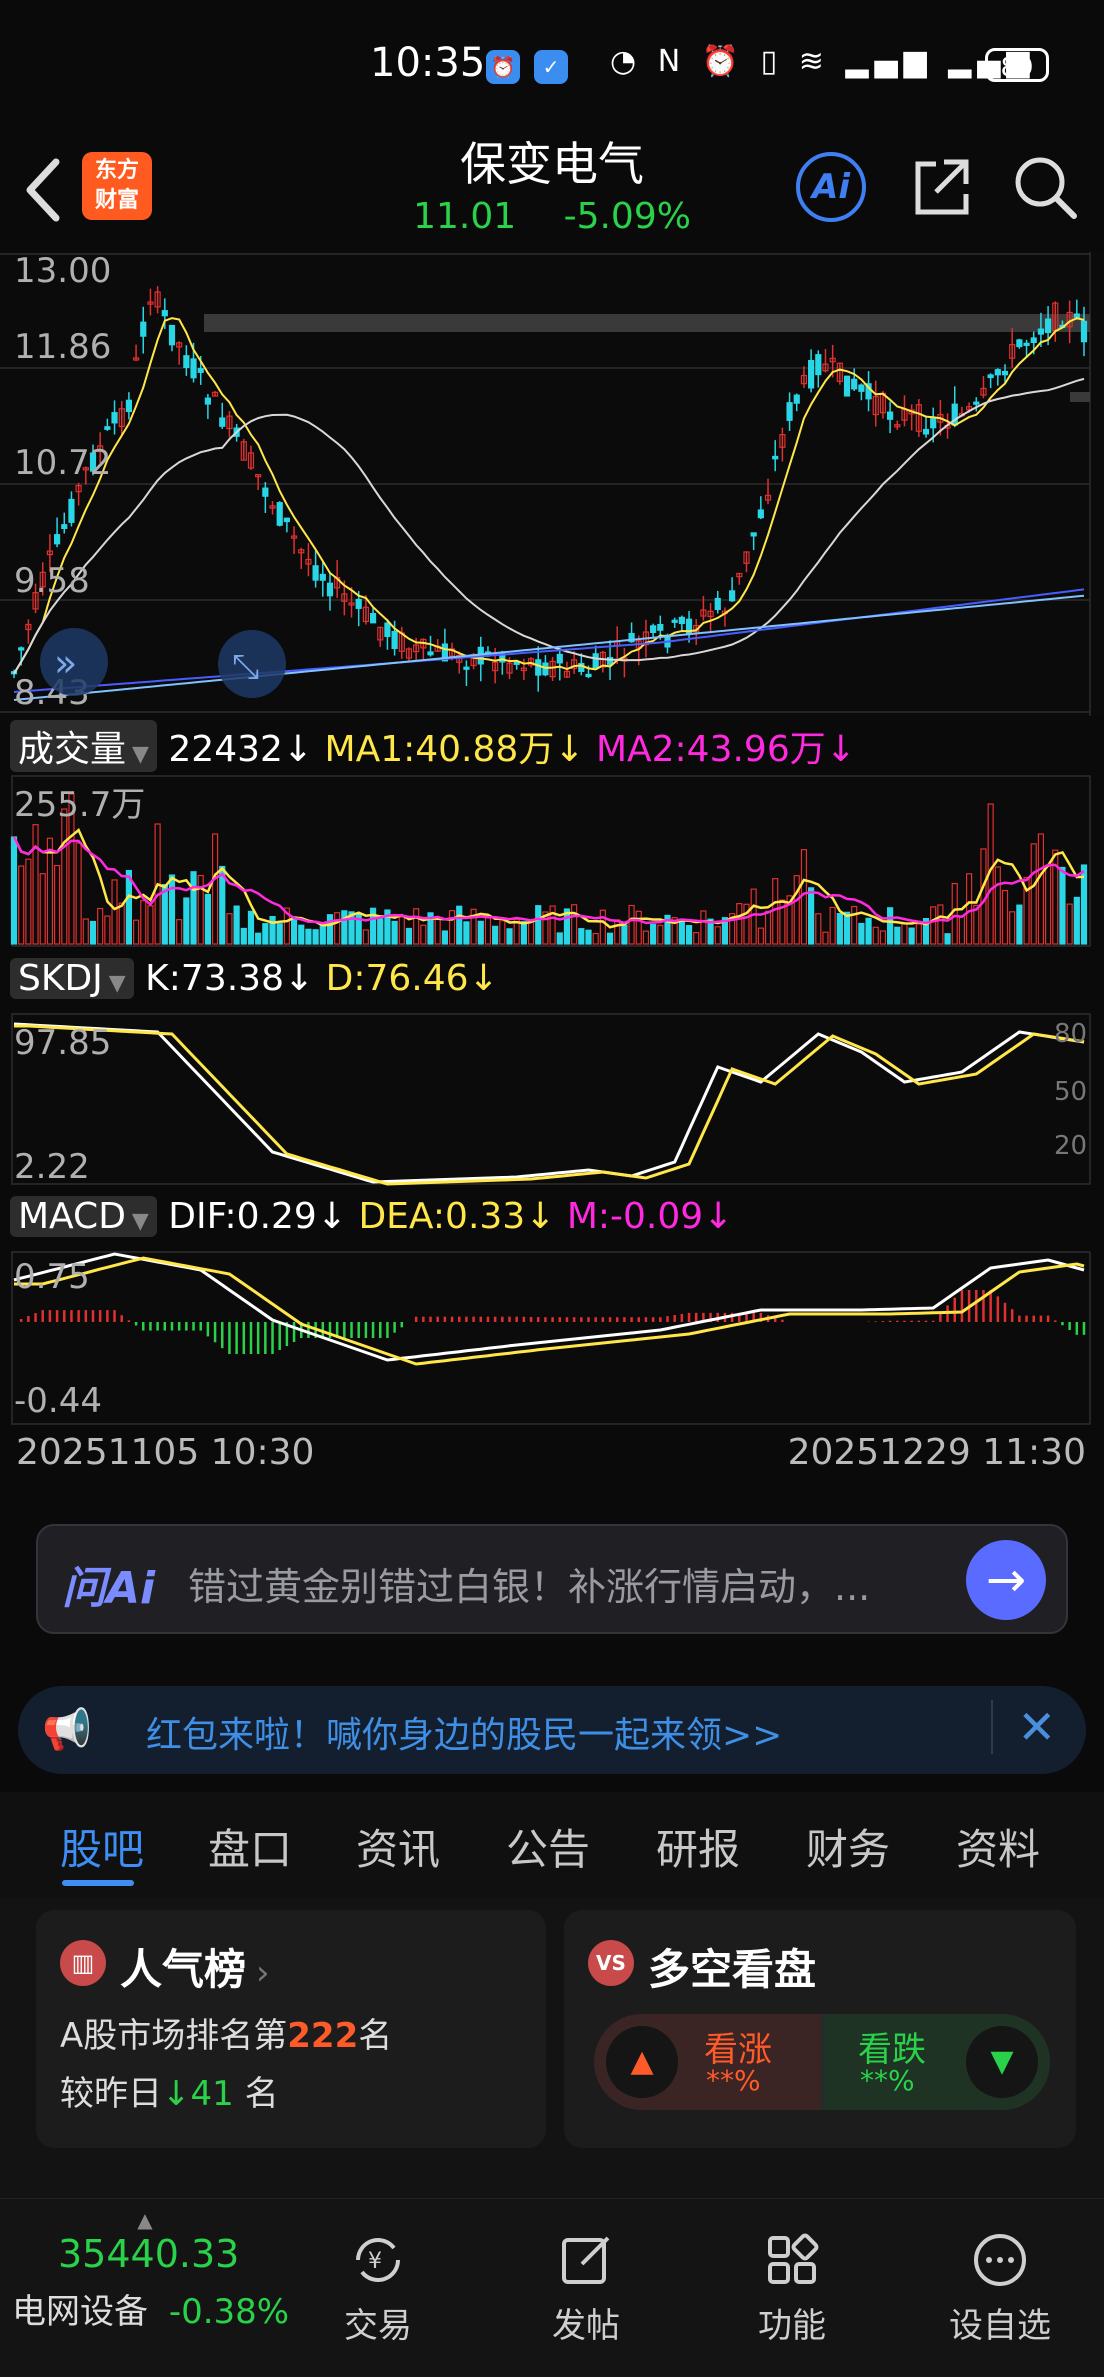 The width and height of the screenshot is (1104, 2377). What do you see at coordinates (149, 2254) in the screenshot?
I see `index-value: 35440.33` at bounding box center [149, 2254].